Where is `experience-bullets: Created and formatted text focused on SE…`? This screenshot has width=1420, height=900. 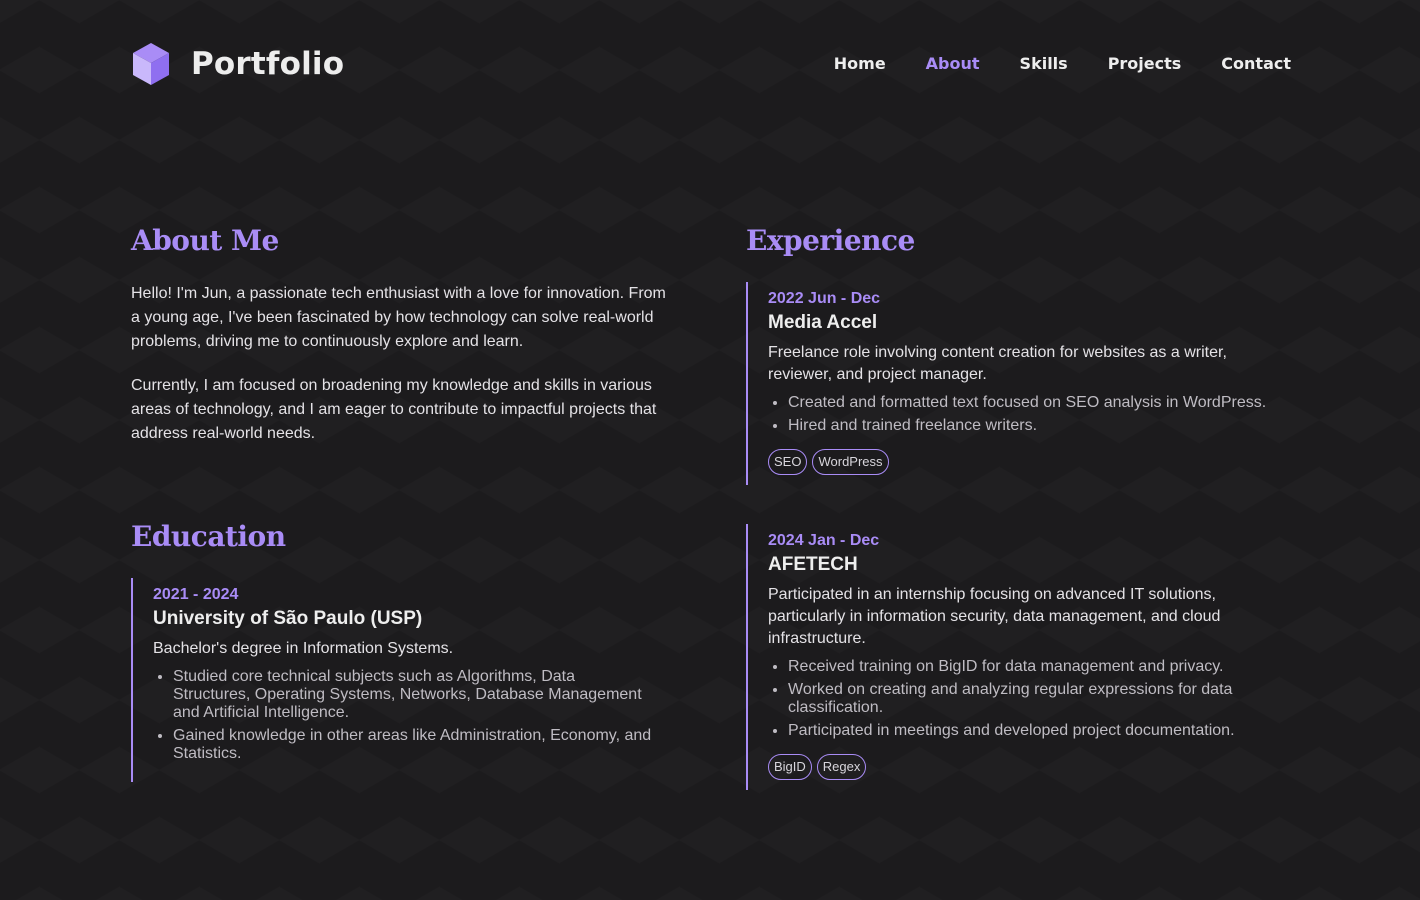 experience-bullets: Created and formatted text focused on SE… is located at coordinates (1028, 414).